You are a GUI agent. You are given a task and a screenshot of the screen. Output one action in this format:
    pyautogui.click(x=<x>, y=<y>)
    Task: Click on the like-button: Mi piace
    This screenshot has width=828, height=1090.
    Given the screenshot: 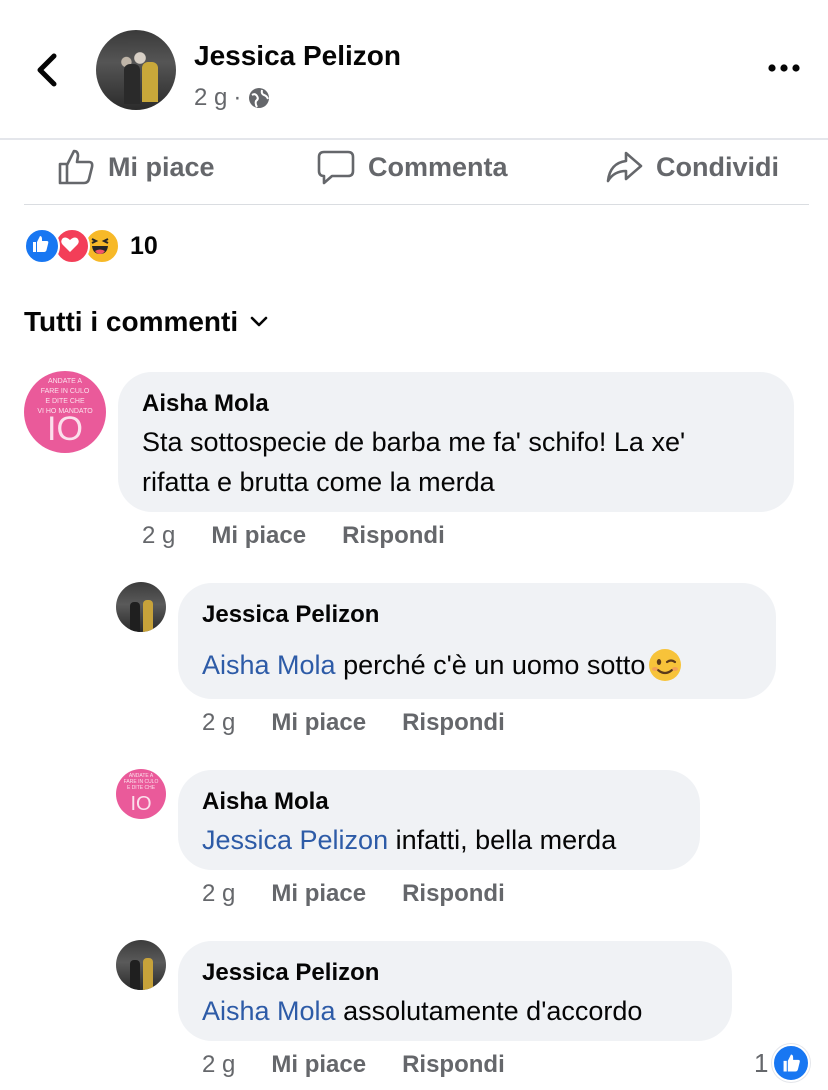 What is the action you would take?
    pyautogui.click(x=135, y=167)
    